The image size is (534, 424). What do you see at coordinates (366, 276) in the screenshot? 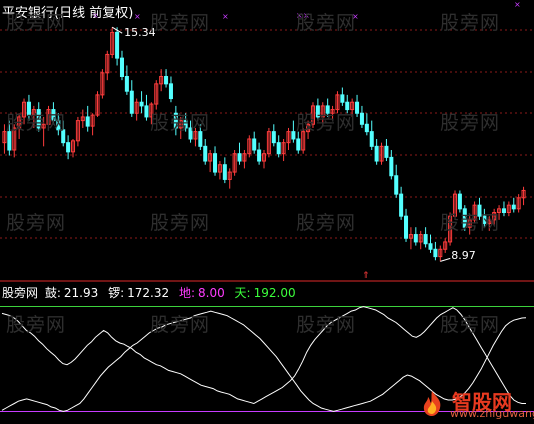
I see `signal-arrow: ⇑` at bounding box center [366, 276].